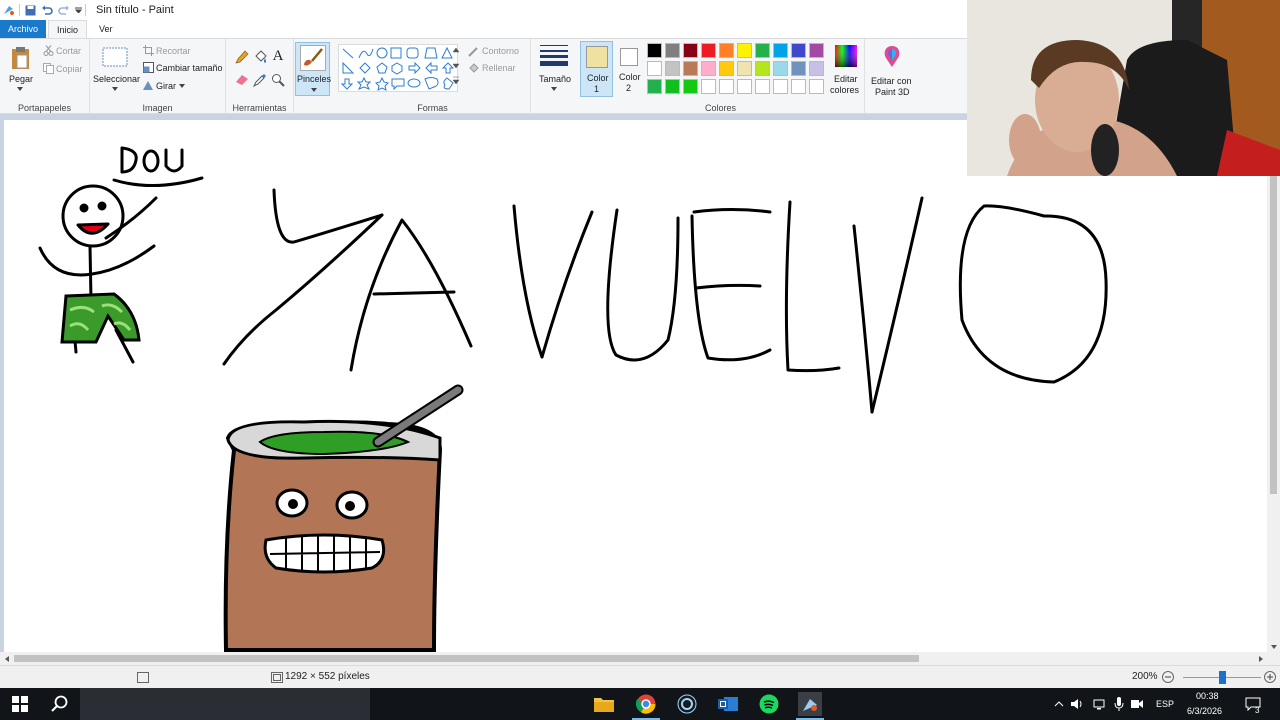 The height and width of the screenshot is (720, 1280). Describe the element at coordinates (596, 69) in the screenshot. I see `color1-button: Color 1` at that location.